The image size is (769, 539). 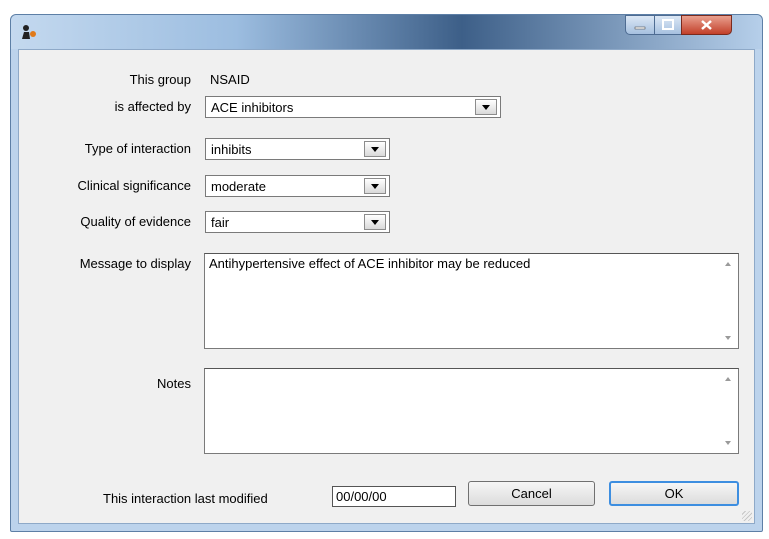 What do you see at coordinates (640, 28) in the screenshot?
I see `minimize-icon` at bounding box center [640, 28].